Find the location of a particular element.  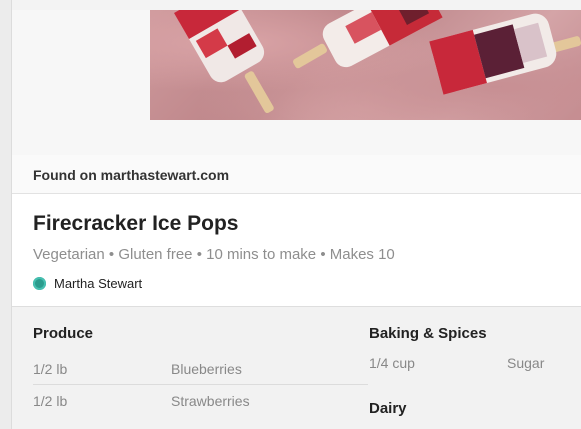

ingredient-name: Strawberries is located at coordinates (210, 401).